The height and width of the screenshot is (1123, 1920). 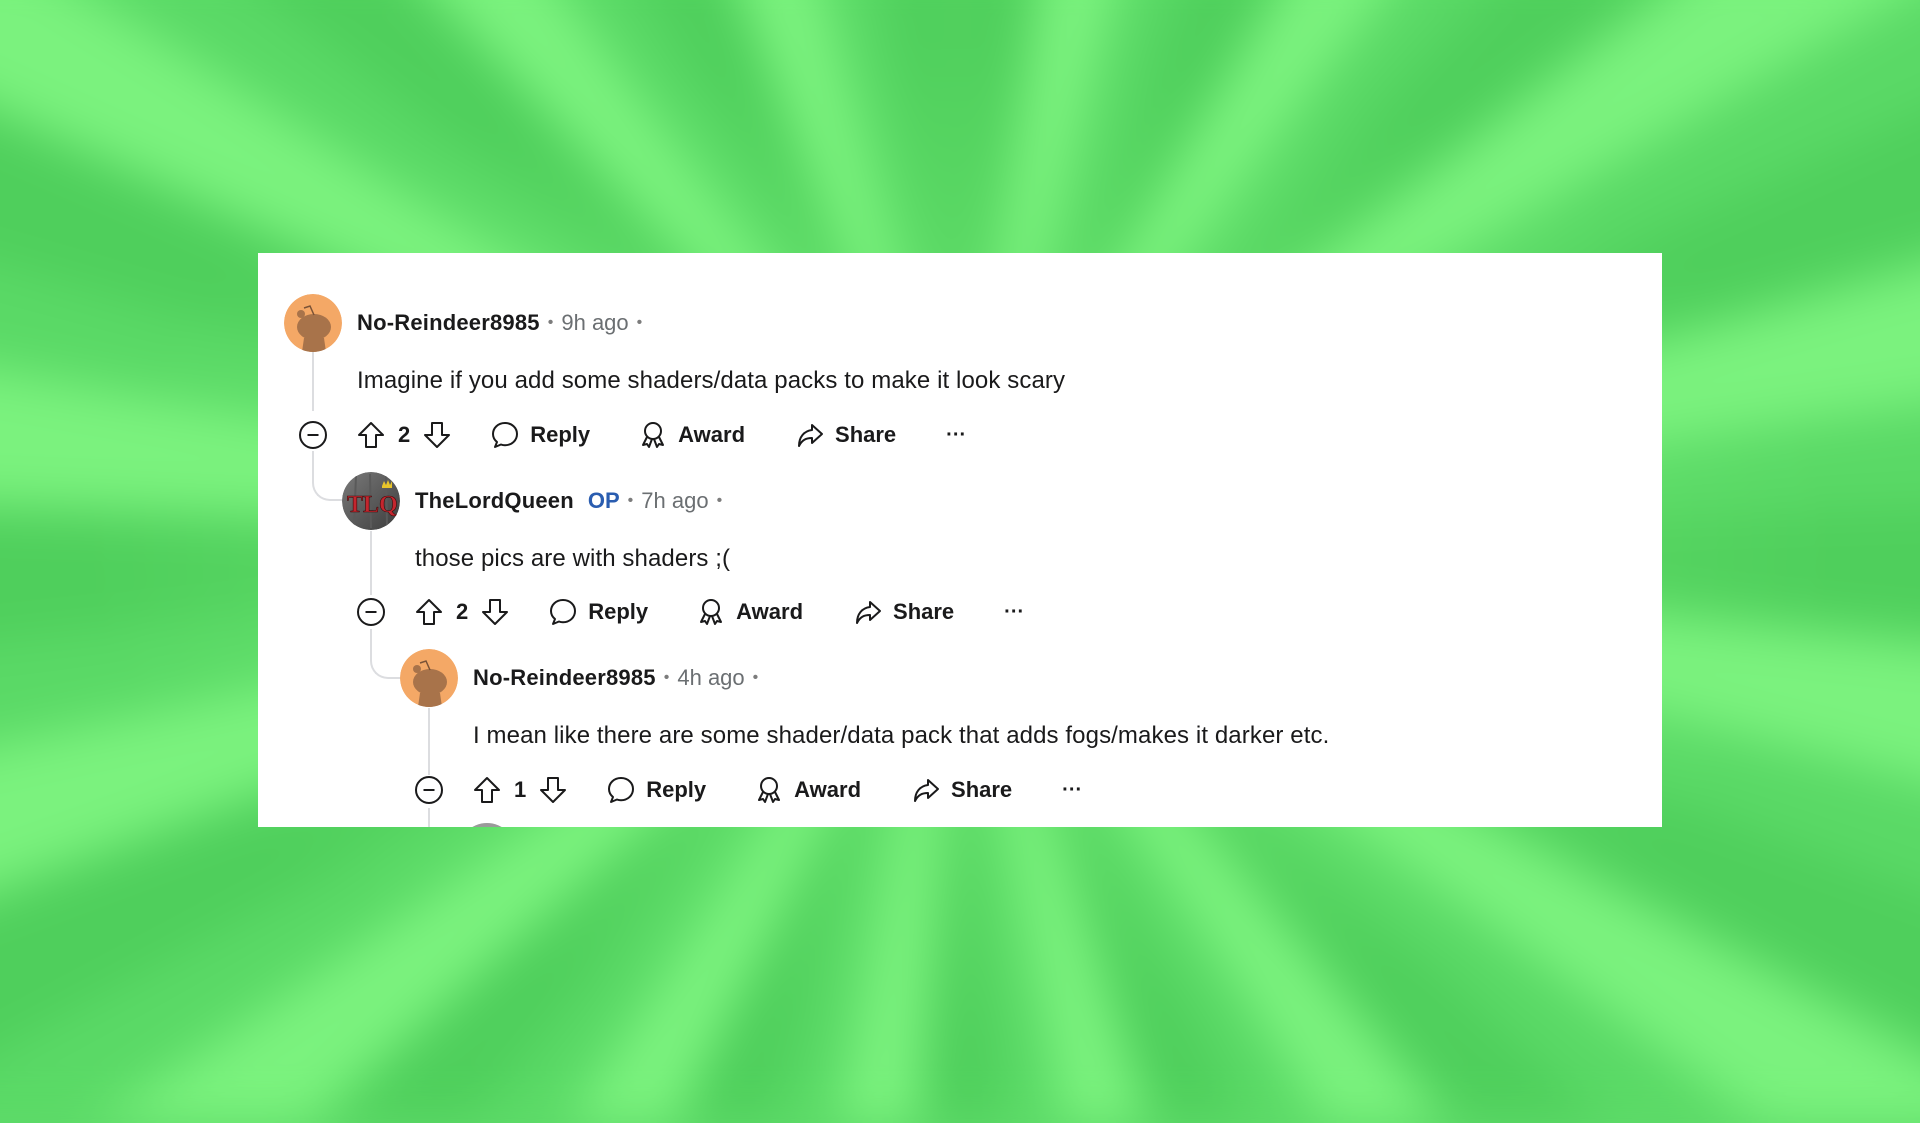 I want to click on timestamp: 7h ago, so click(x=674, y=501).